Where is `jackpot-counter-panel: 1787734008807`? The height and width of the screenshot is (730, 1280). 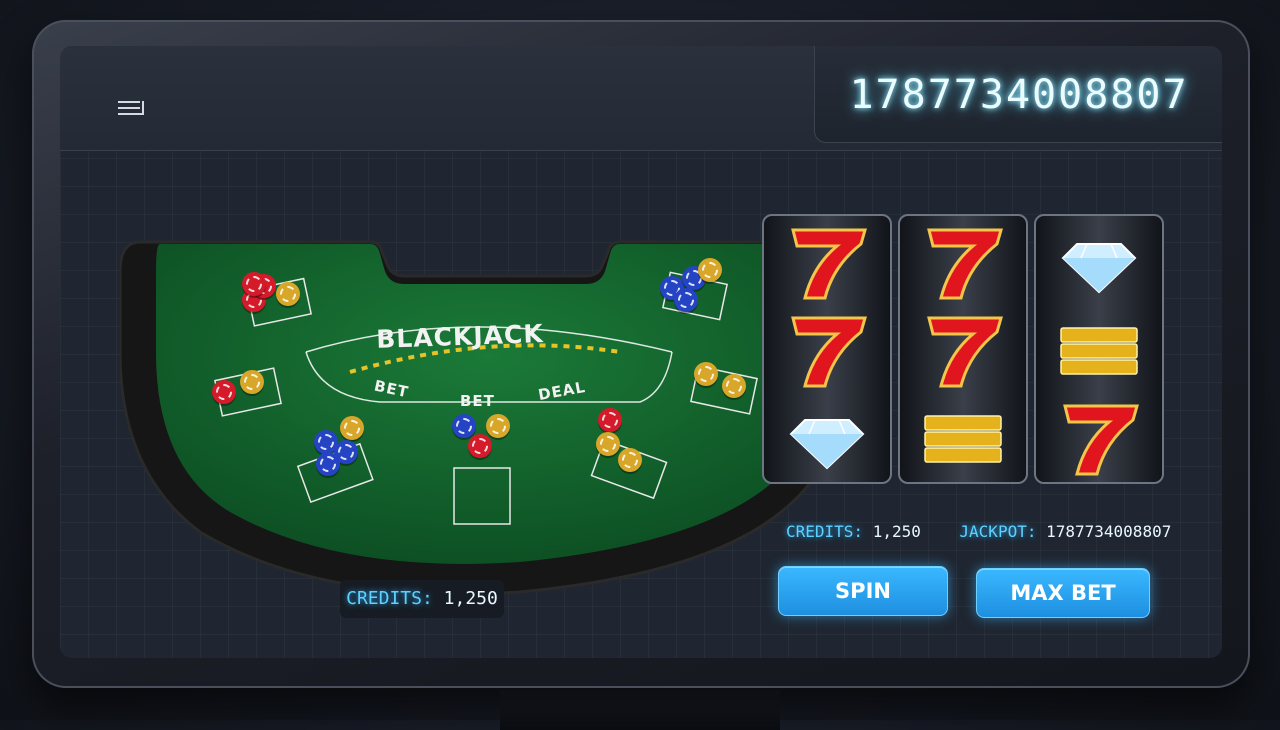 jackpot-counter-panel: 1787734008807 is located at coordinates (1018, 94).